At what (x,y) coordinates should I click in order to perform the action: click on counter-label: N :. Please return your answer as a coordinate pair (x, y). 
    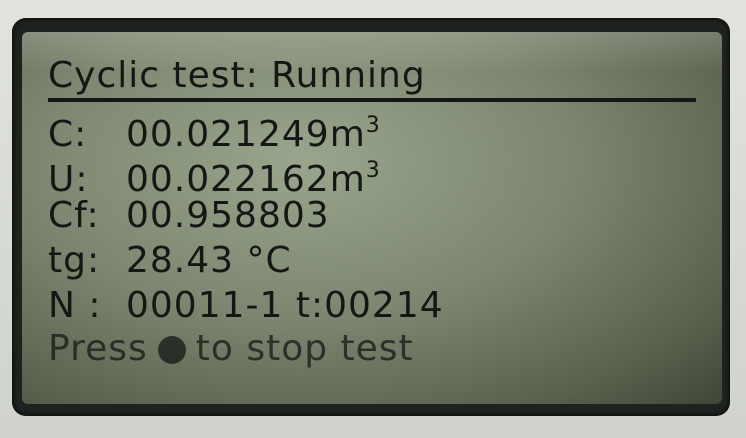
    Looking at the image, I should click on (75, 305).